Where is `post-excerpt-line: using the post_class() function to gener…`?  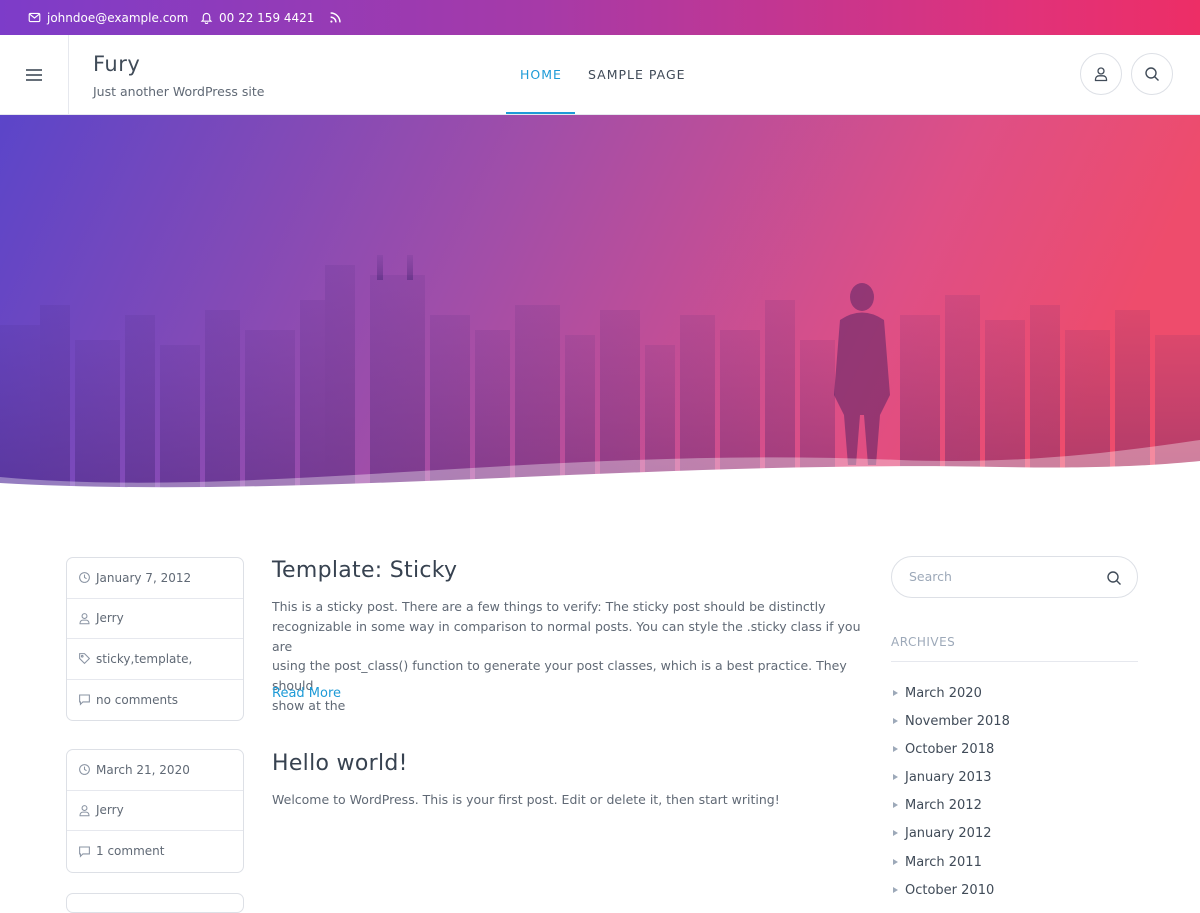
post-excerpt-line: using the post_class() function to gener… is located at coordinates (559, 676).